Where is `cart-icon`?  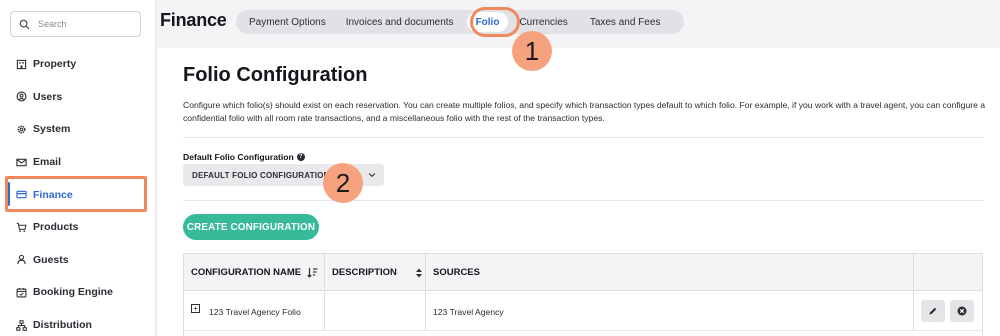 cart-icon is located at coordinates (21, 227).